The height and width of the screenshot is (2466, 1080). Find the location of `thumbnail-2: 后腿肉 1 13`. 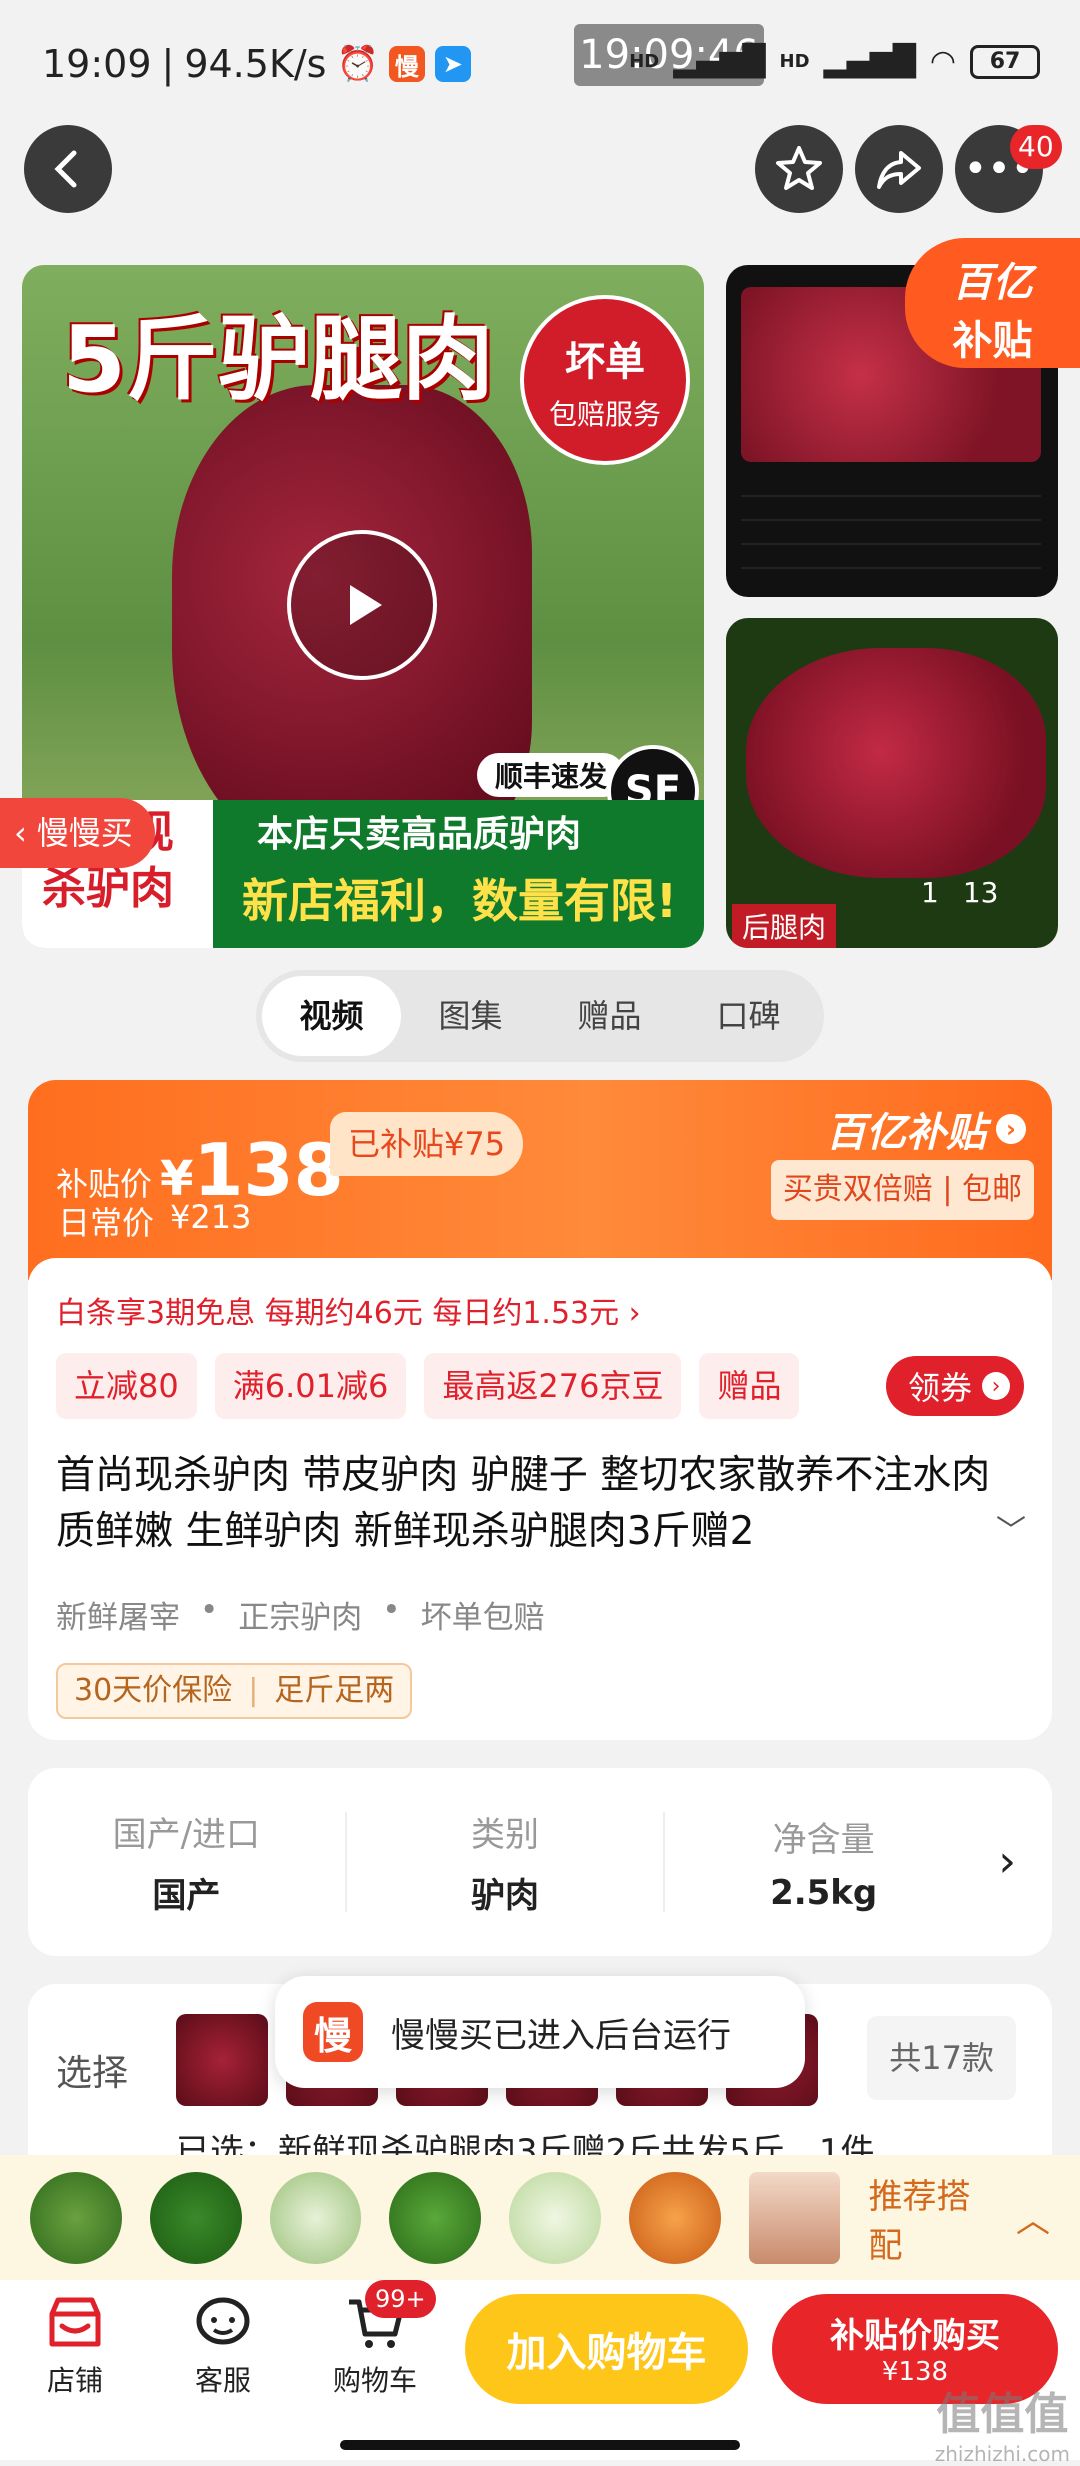

thumbnail-2: 后腿肉 1 13 is located at coordinates (892, 783).